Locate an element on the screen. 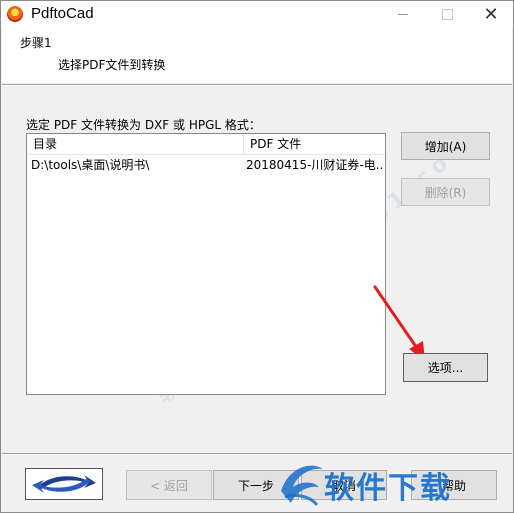  column-header-directory: 目录 is located at coordinates (135, 144).